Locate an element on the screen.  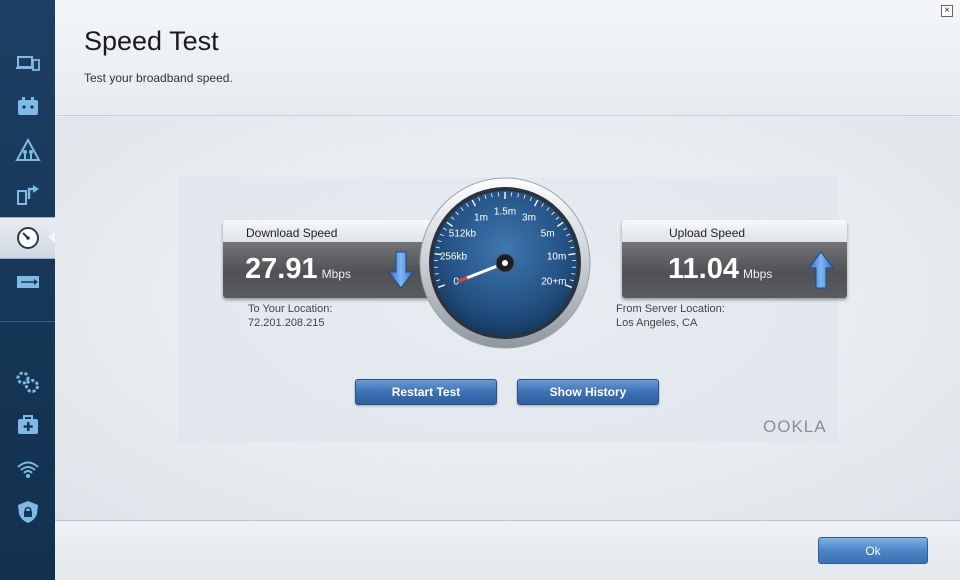
upload-arrow-icon is located at coordinates (821, 270).